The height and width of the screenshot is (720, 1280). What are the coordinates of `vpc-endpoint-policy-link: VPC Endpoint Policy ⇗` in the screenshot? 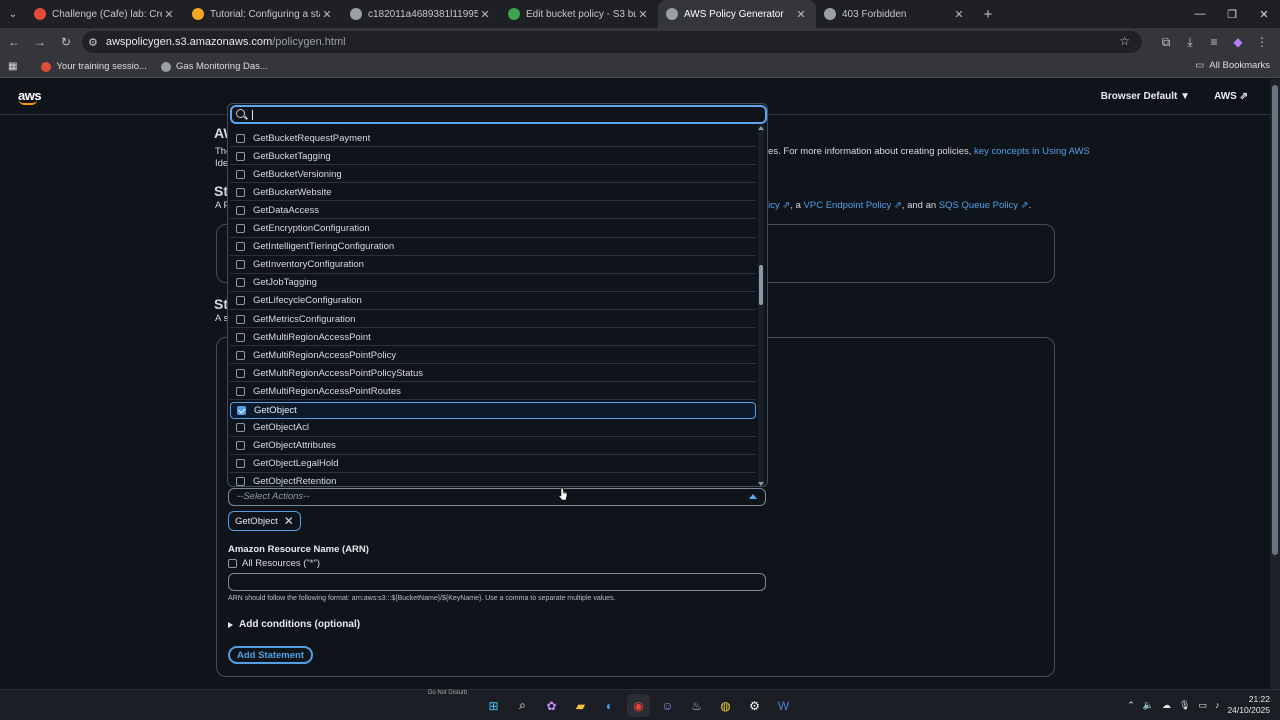 It's located at (853, 205).